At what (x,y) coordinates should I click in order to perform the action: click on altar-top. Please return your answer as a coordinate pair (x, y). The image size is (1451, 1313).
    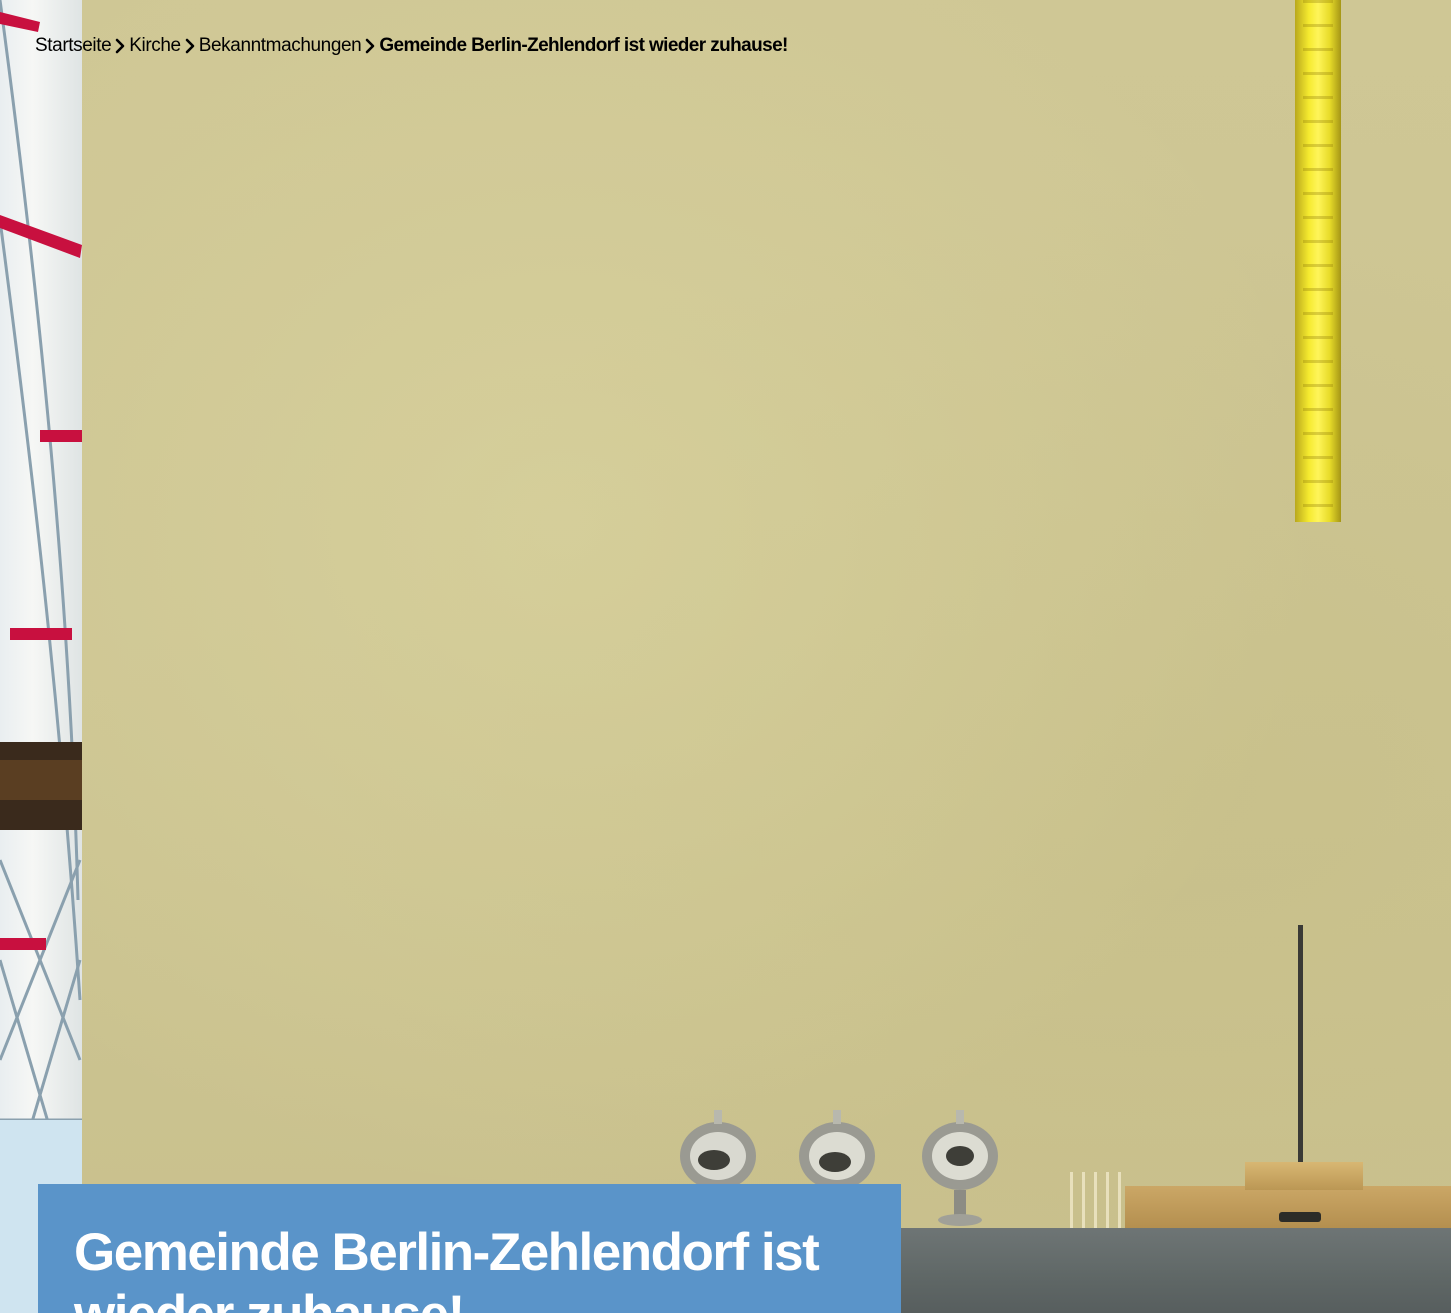
    Looking at the image, I should click on (1304, 1176).